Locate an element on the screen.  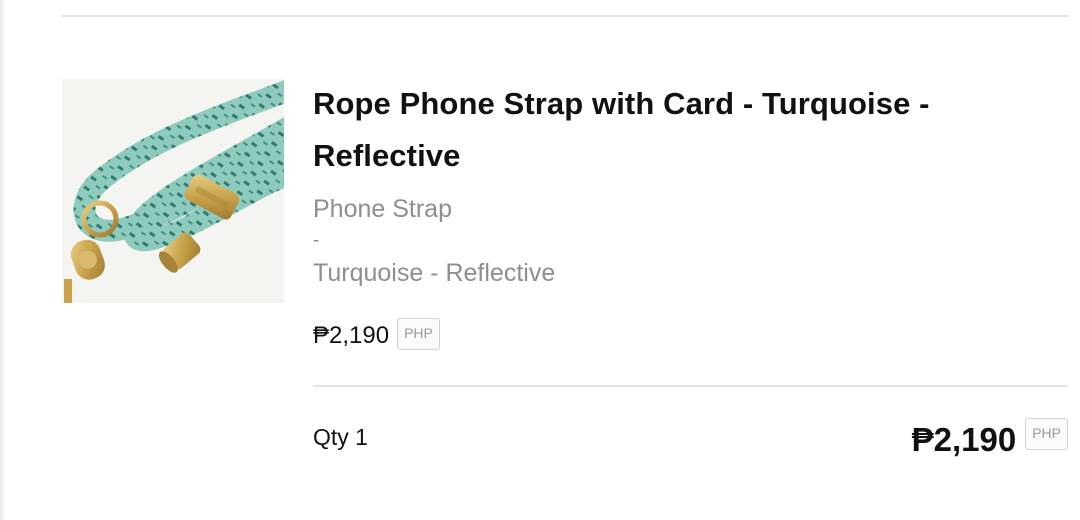
rope-phone-strap-image is located at coordinates (173, 191).